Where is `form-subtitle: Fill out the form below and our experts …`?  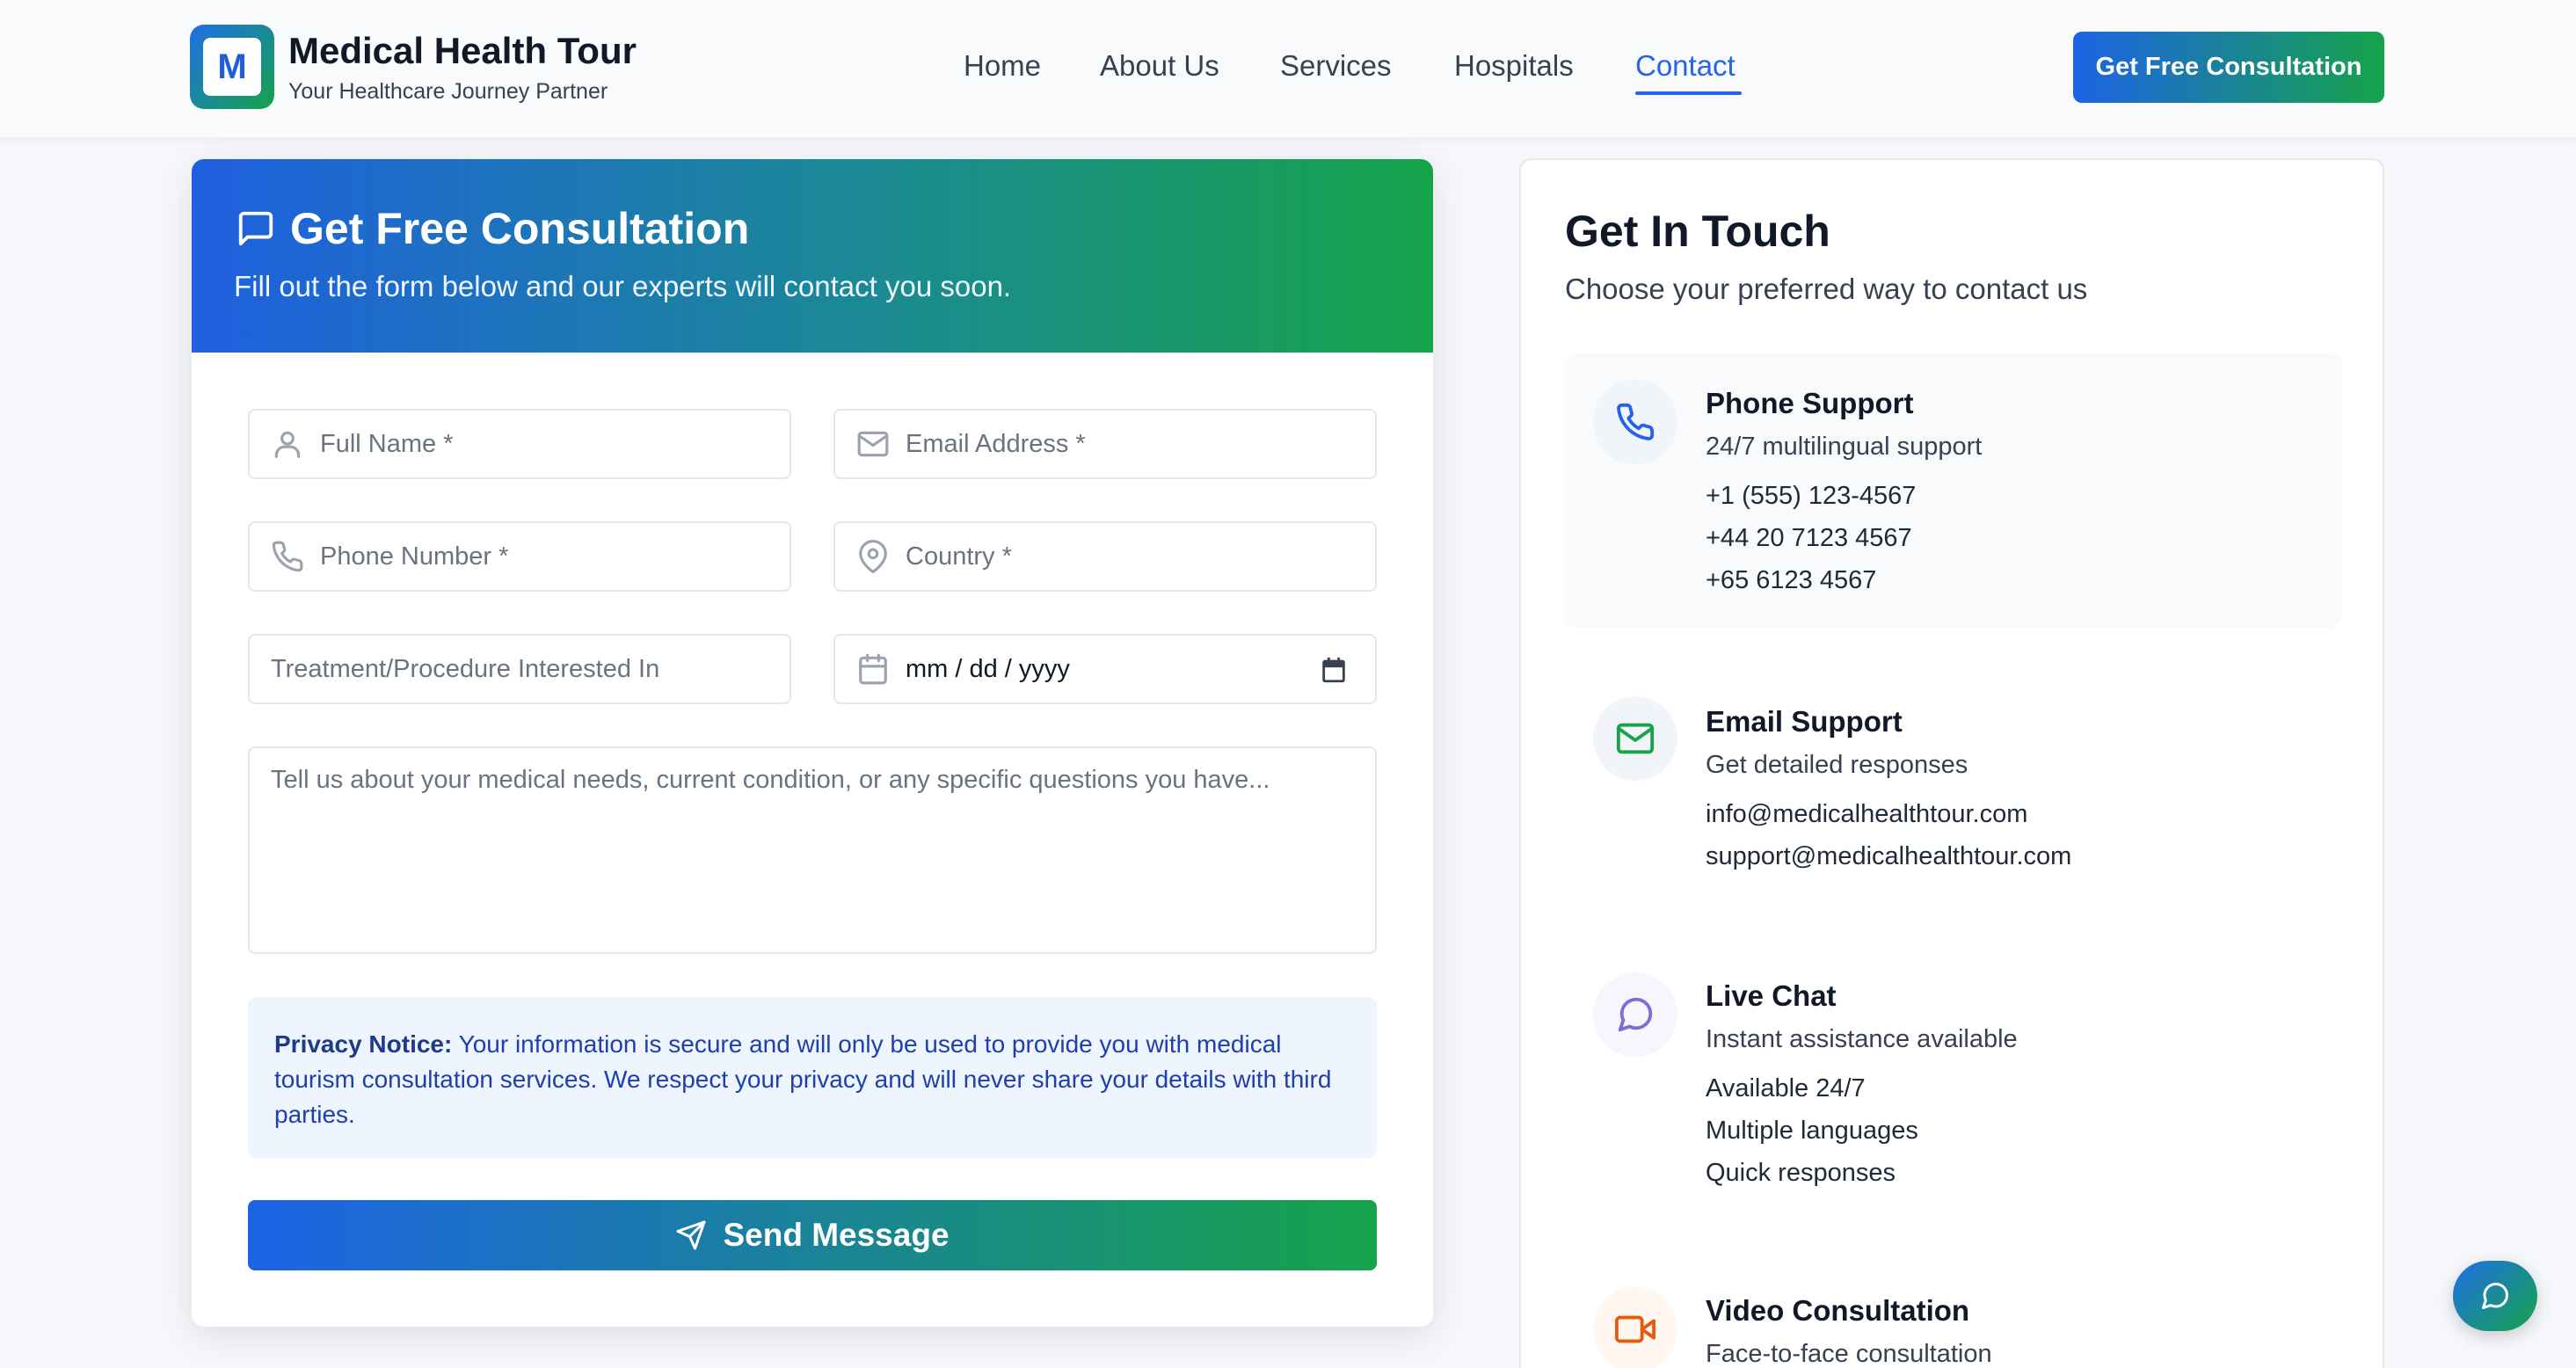 form-subtitle: Fill out the form below and our experts … is located at coordinates (623, 286).